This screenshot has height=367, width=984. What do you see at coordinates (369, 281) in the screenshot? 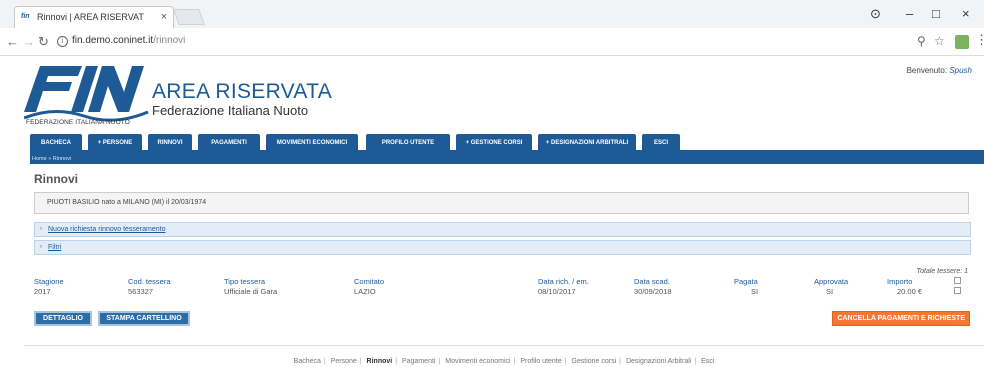
I see `table-header: Comitato` at bounding box center [369, 281].